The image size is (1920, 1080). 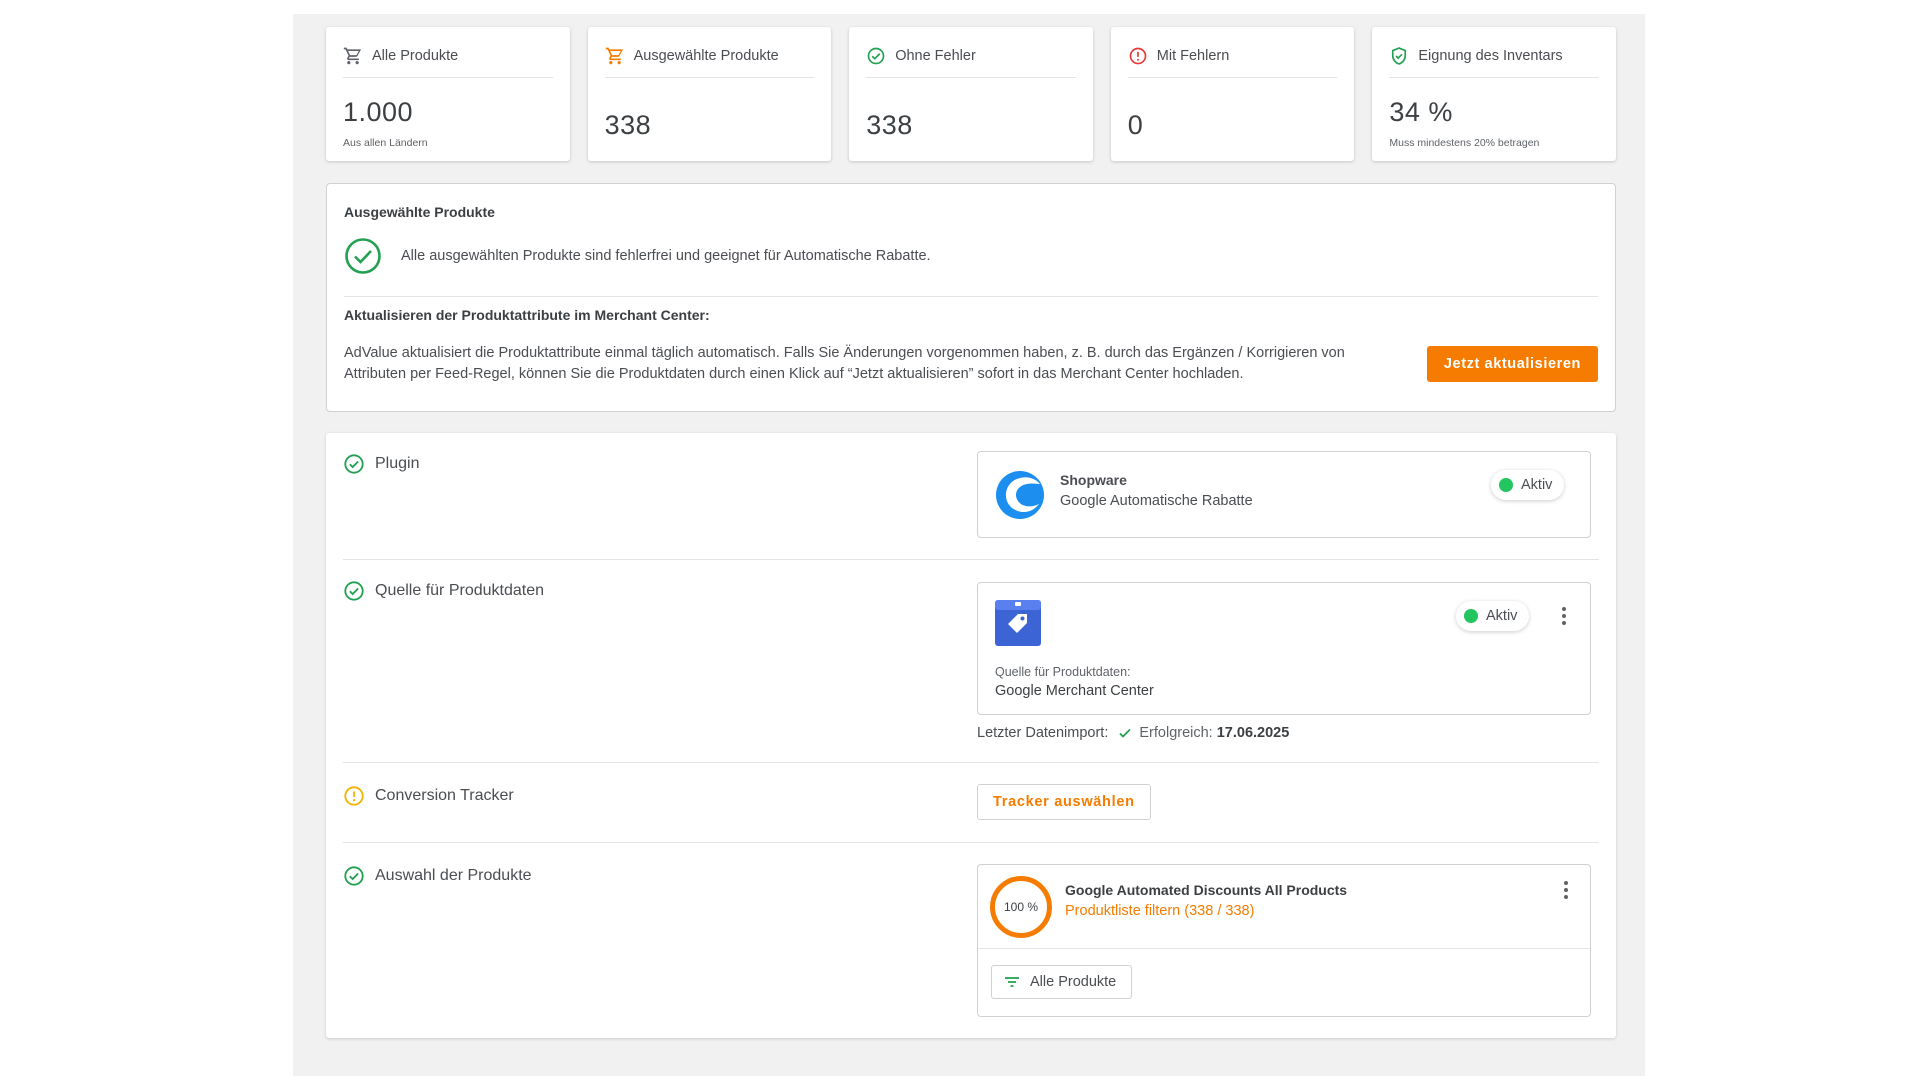 I want to click on chip-label: Alle Produkte, so click(x=1073, y=982).